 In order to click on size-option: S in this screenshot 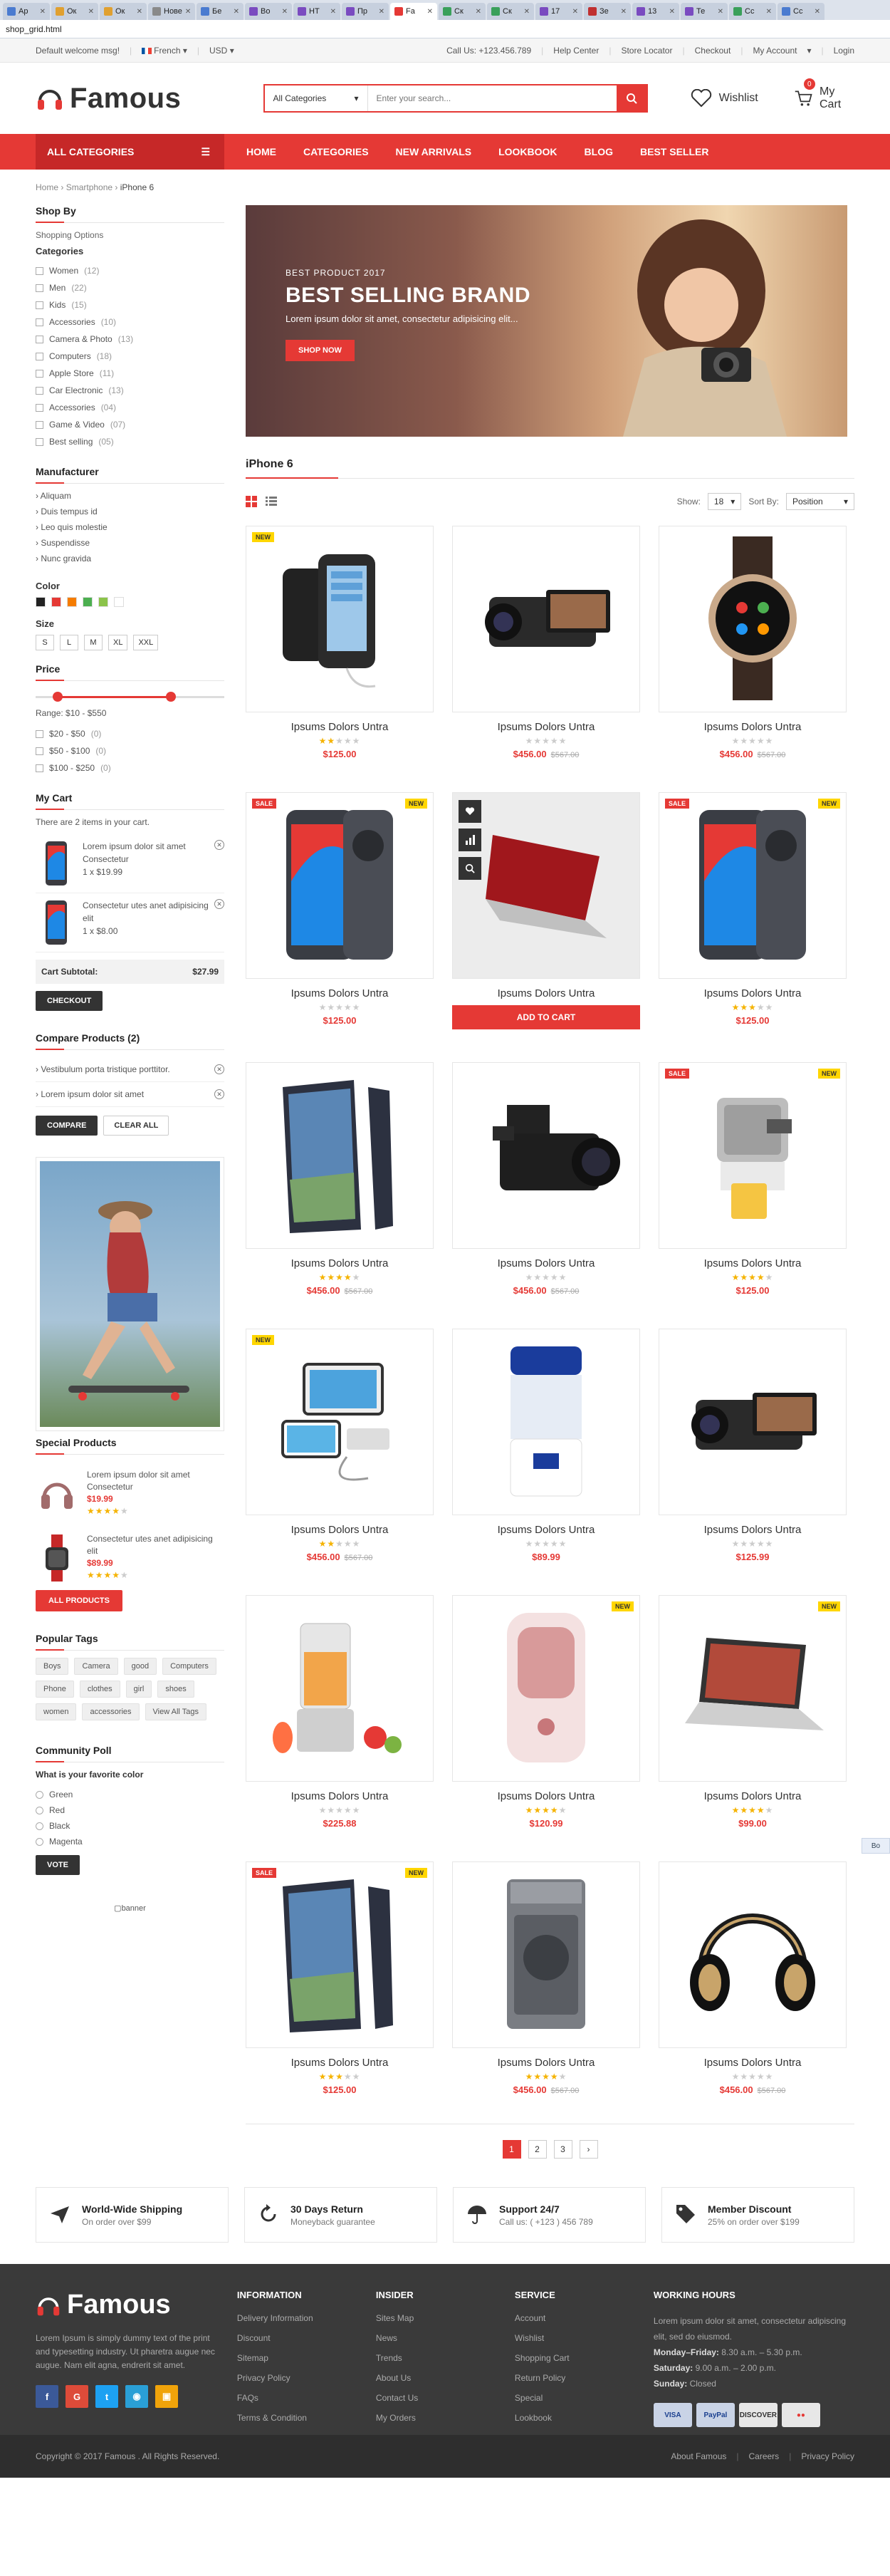, I will do `click(45, 642)`.